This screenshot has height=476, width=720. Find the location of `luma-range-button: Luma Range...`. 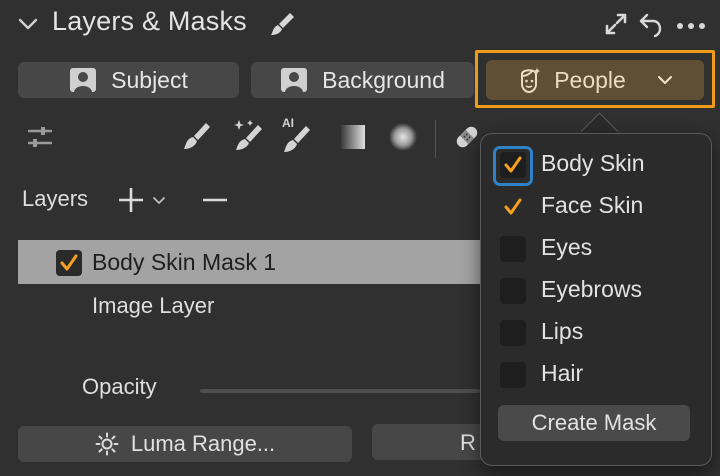

luma-range-button: Luma Range... is located at coordinates (185, 444).